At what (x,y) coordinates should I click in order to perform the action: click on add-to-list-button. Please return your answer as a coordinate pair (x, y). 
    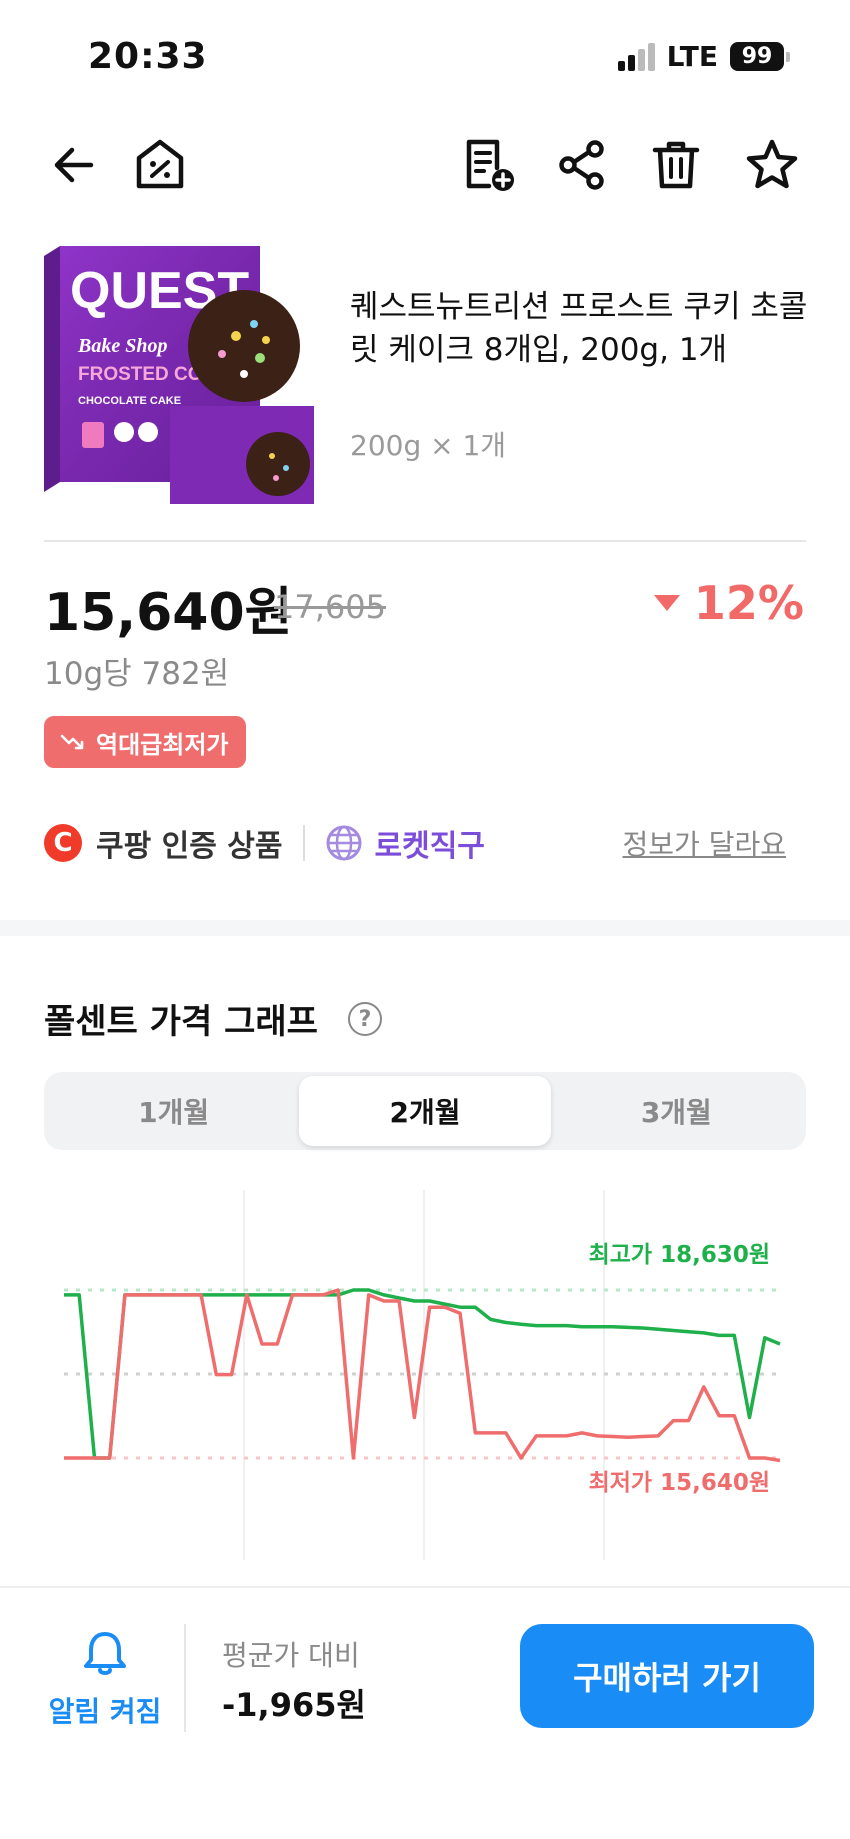
    Looking at the image, I should click on (488, 165).